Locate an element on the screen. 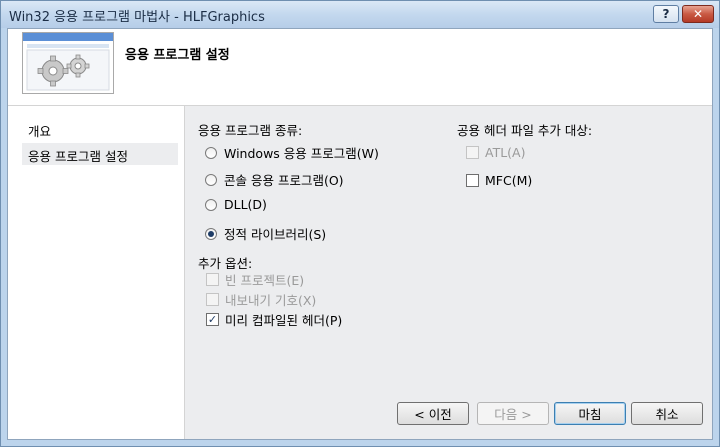  checkbox-precompiled-header: ✓ 미리 컴파일된 헤더(P) is located at coordinates (274, 319).